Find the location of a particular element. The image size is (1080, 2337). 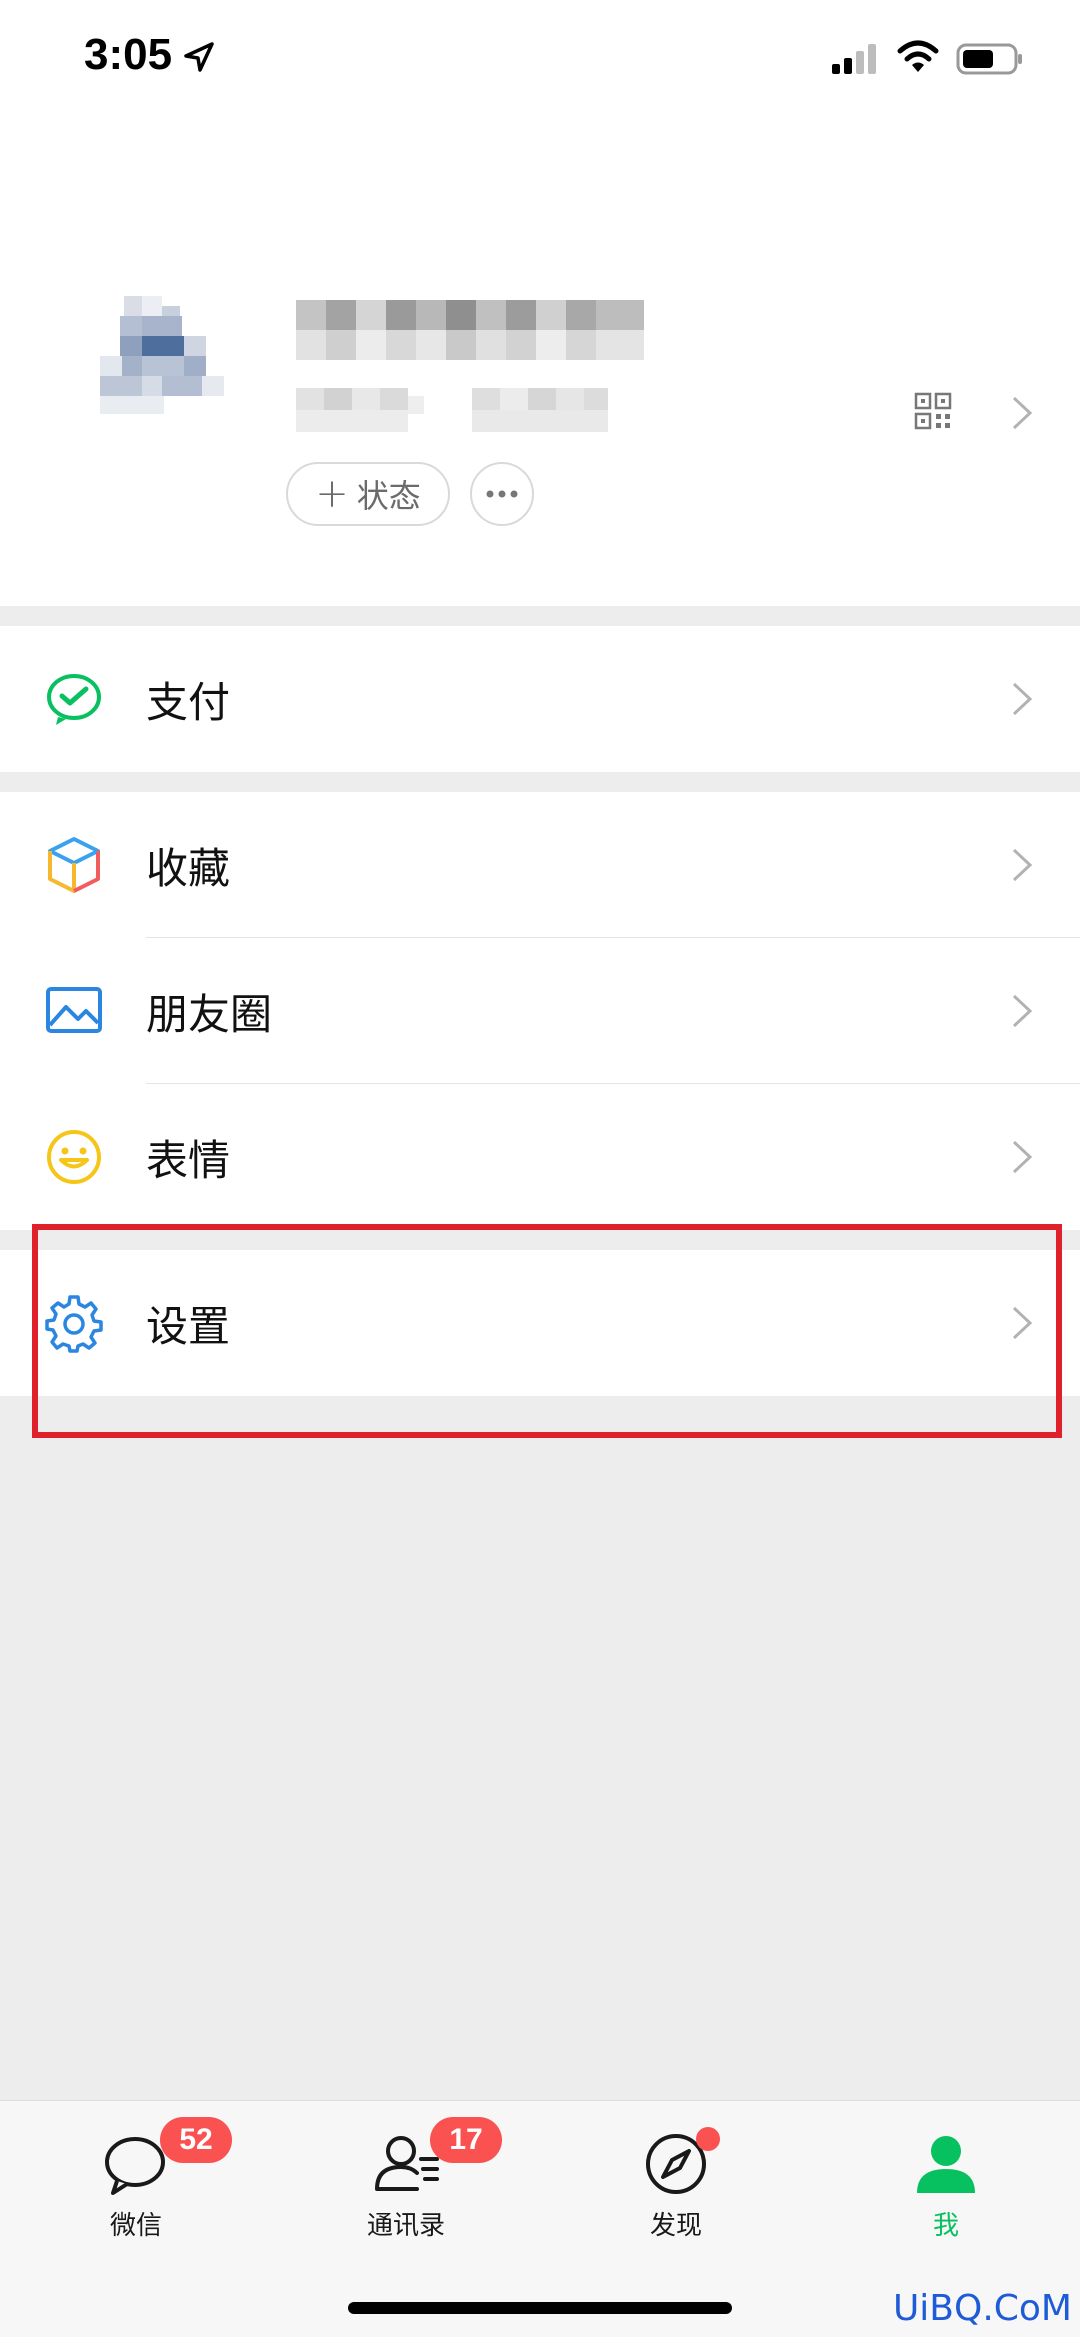

status-button-label: 状态 is located at coordinates (388, 496).